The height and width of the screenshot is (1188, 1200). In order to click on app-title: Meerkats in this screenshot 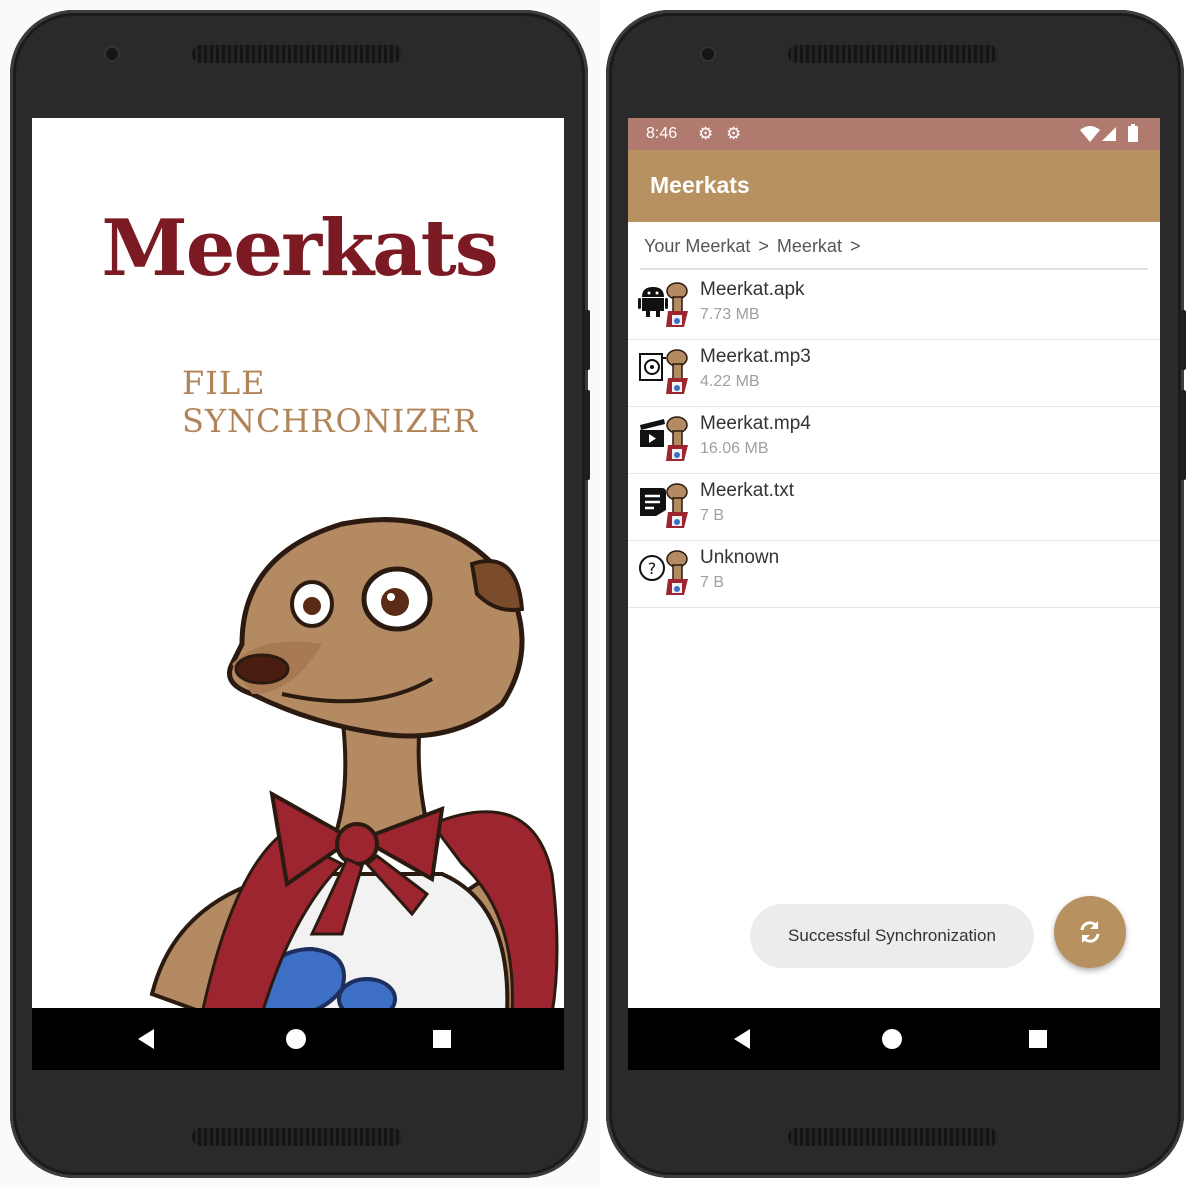, I will do `click(700, 185)`.